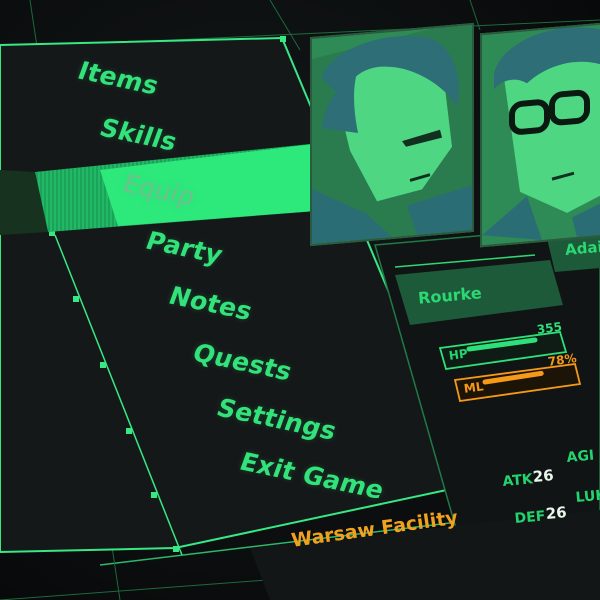 The height and width of the screenshot is (600, 600). Describe the element at coordinates (580, 456) in the screenshot. I see `agi-label: AGI` at that location.